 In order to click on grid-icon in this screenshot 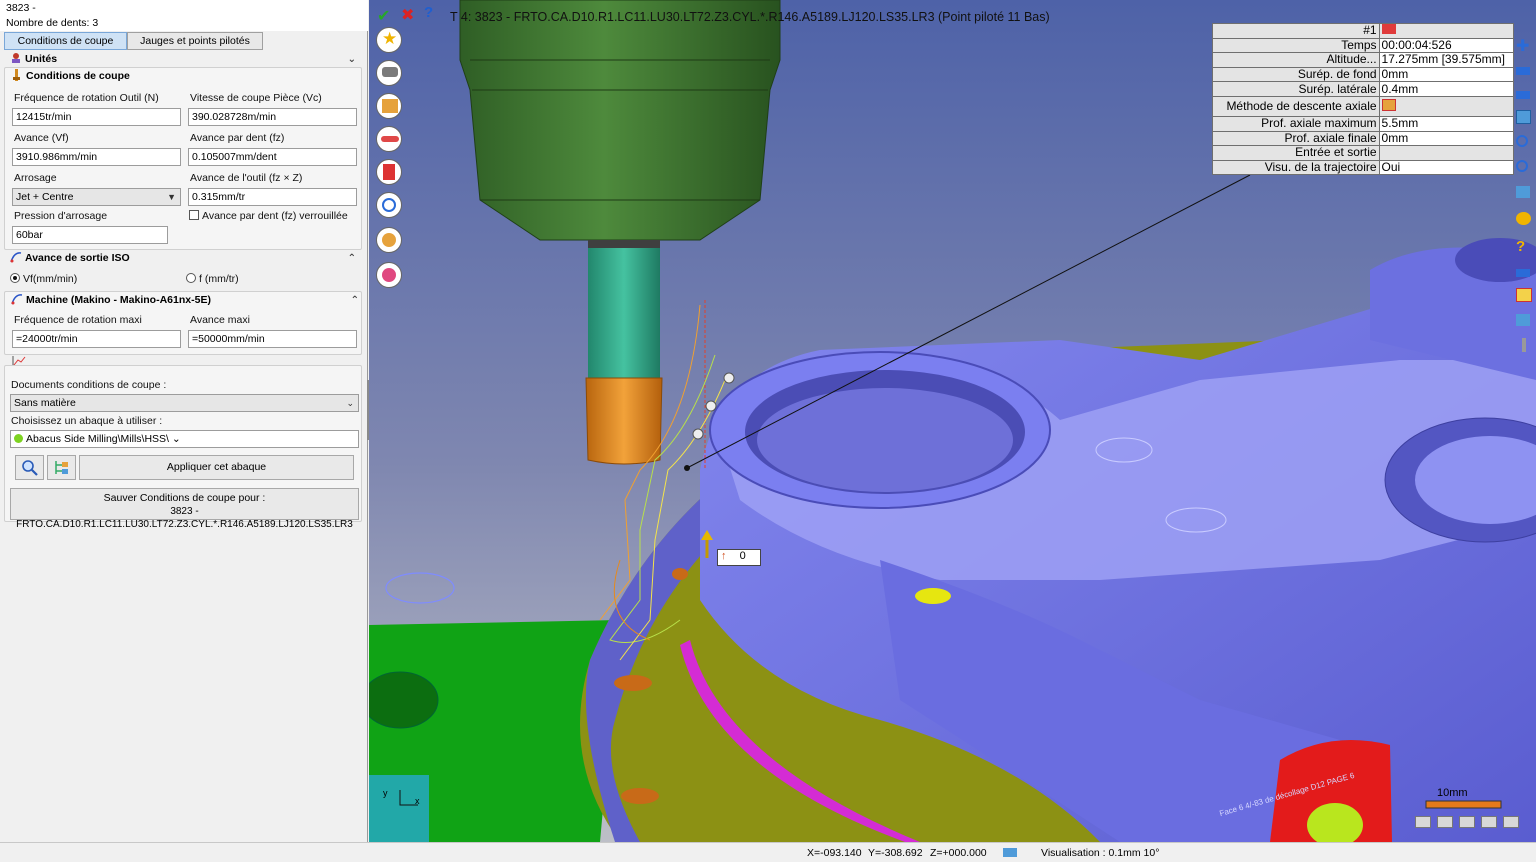, I will do `click(1525, 119)`.